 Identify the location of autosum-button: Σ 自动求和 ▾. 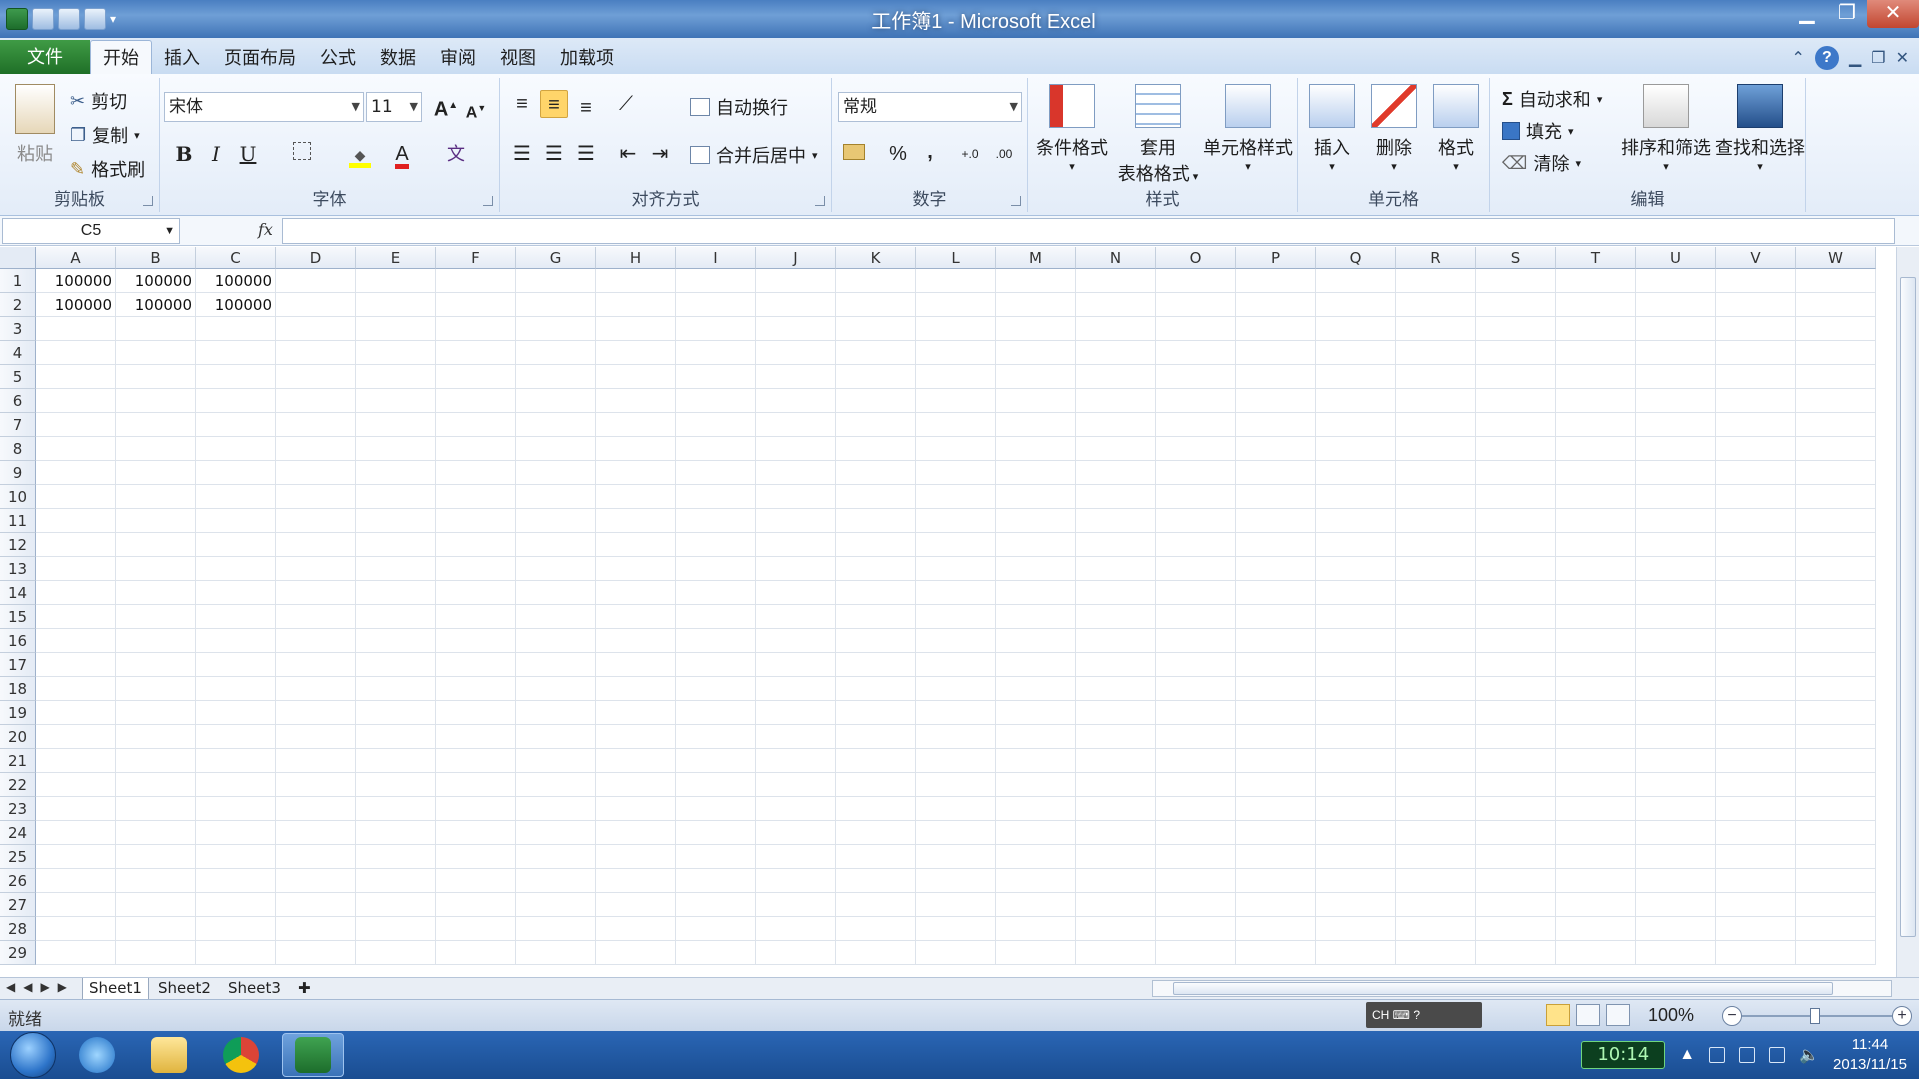
(1552, 99).